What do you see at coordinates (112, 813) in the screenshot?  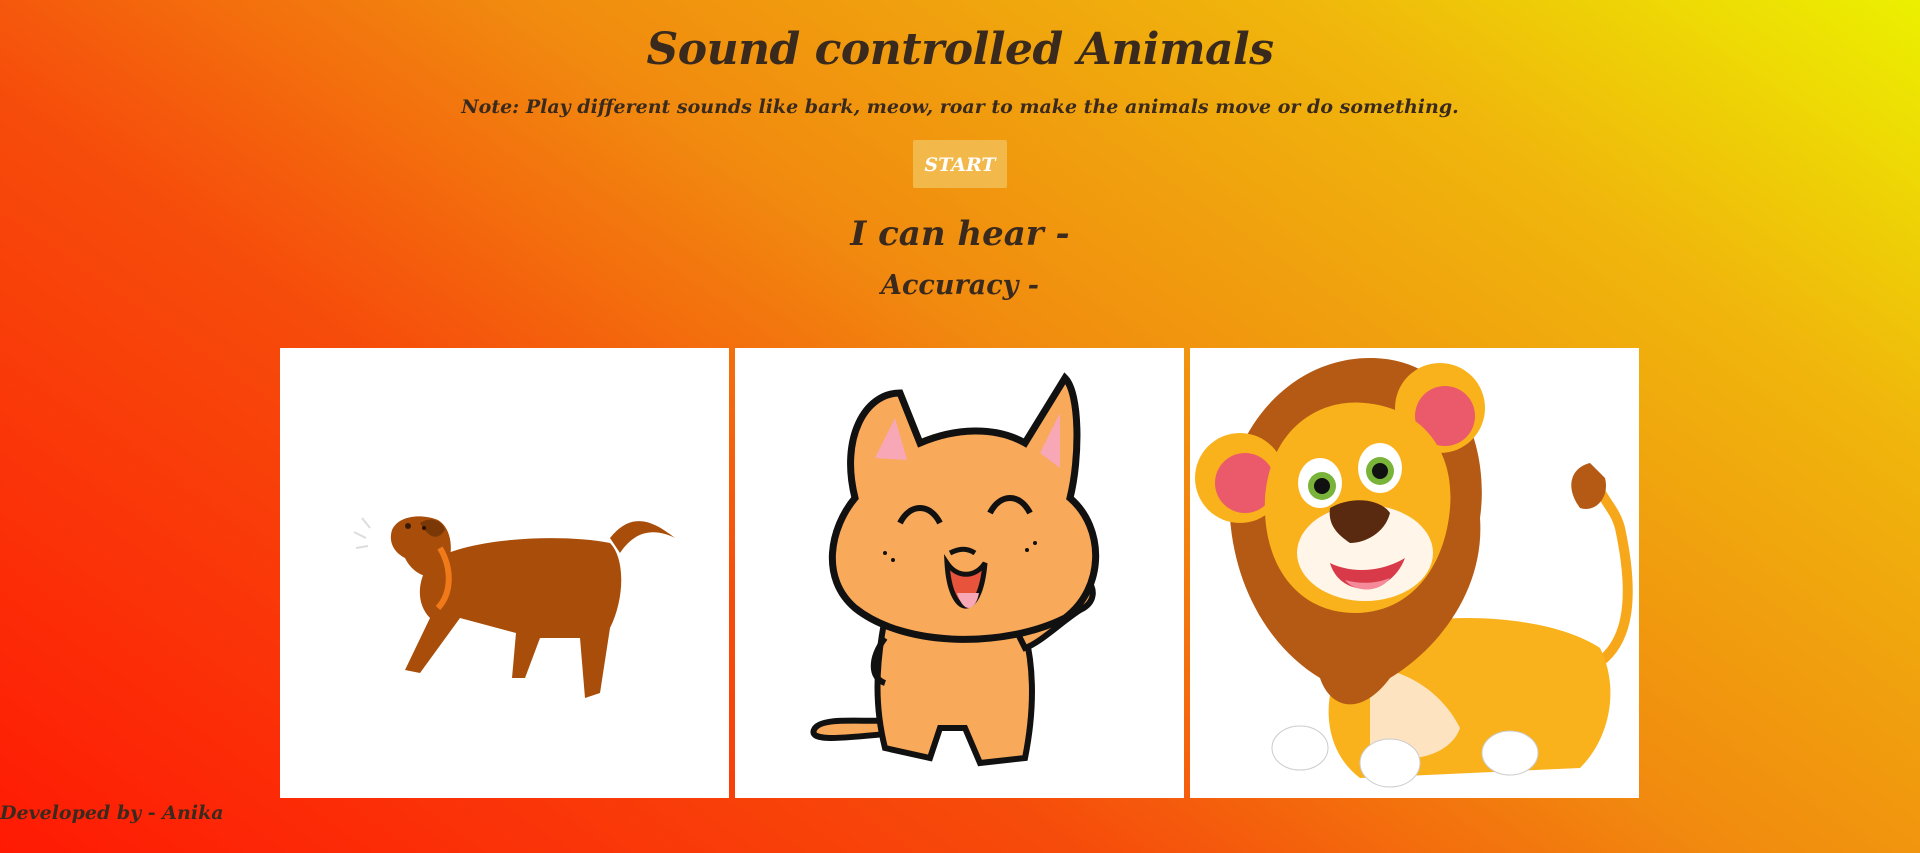 I see `developer-credit: Developed by - Anika` at bounding box center [112, 813].